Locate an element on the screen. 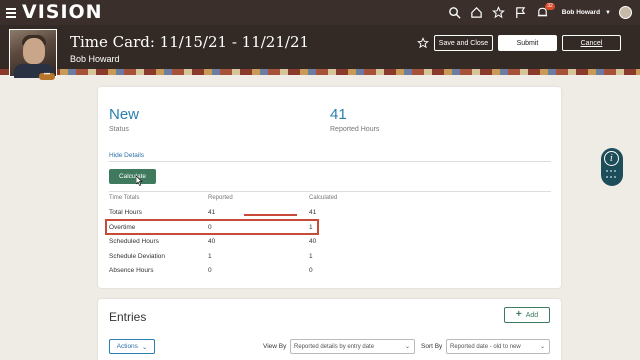  cancel-button: Cancel is located at coordinates (591, 43).